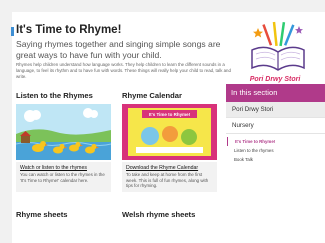 The width and height of the screenshot is (325, 243). What do you see at coordinates (69, 30) in the screenshot?
I see `page-title: It's Time to Rhyme!` at bounding box center [69, 30].